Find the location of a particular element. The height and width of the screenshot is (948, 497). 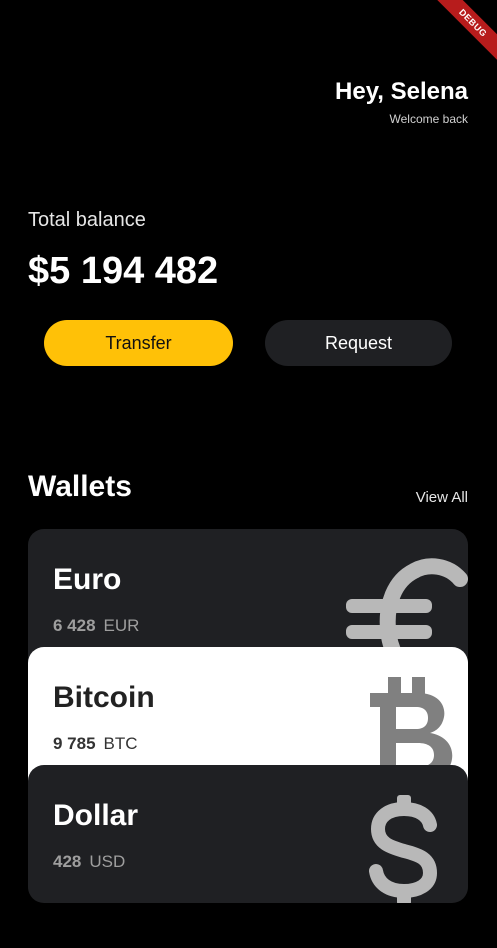

bitcoin-icon is located at coordinates (411, 727).